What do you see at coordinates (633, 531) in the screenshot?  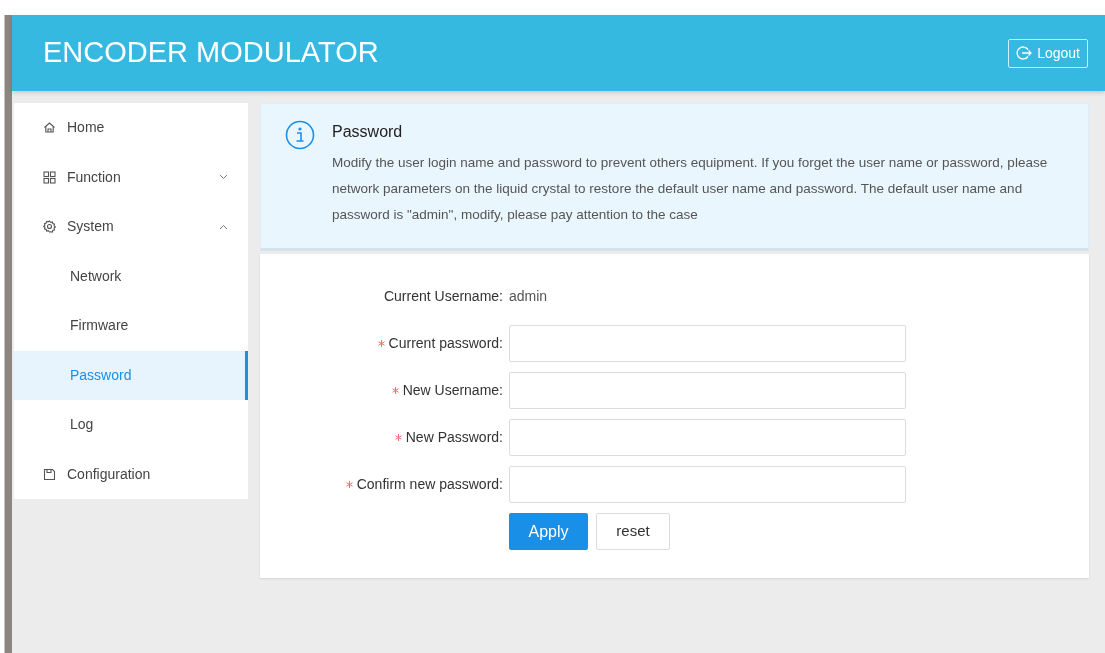 I see `reset-button: reset` at bounding box center [633, 531].